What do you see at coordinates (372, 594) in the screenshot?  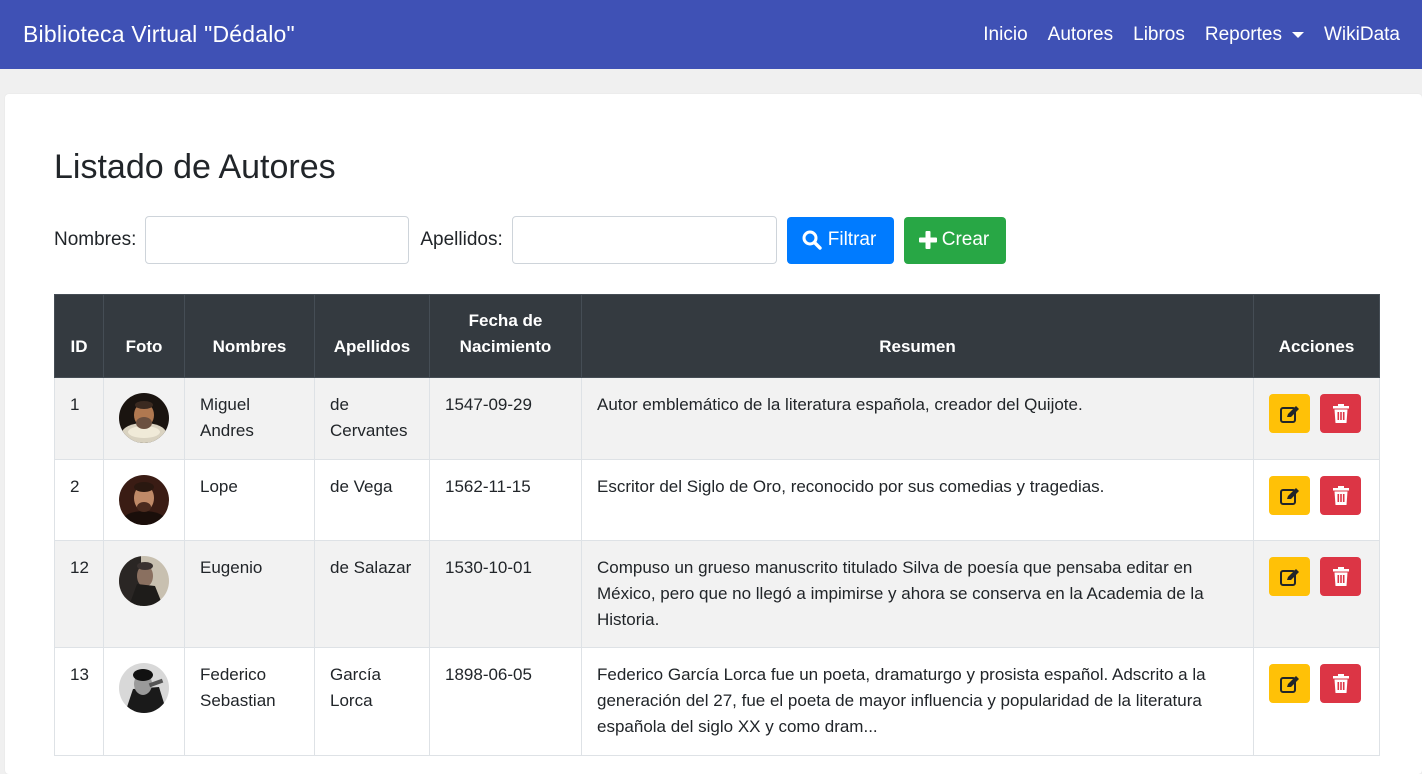 I see `cell-apellidos: de Salazar` at bounding box center [372, 594].